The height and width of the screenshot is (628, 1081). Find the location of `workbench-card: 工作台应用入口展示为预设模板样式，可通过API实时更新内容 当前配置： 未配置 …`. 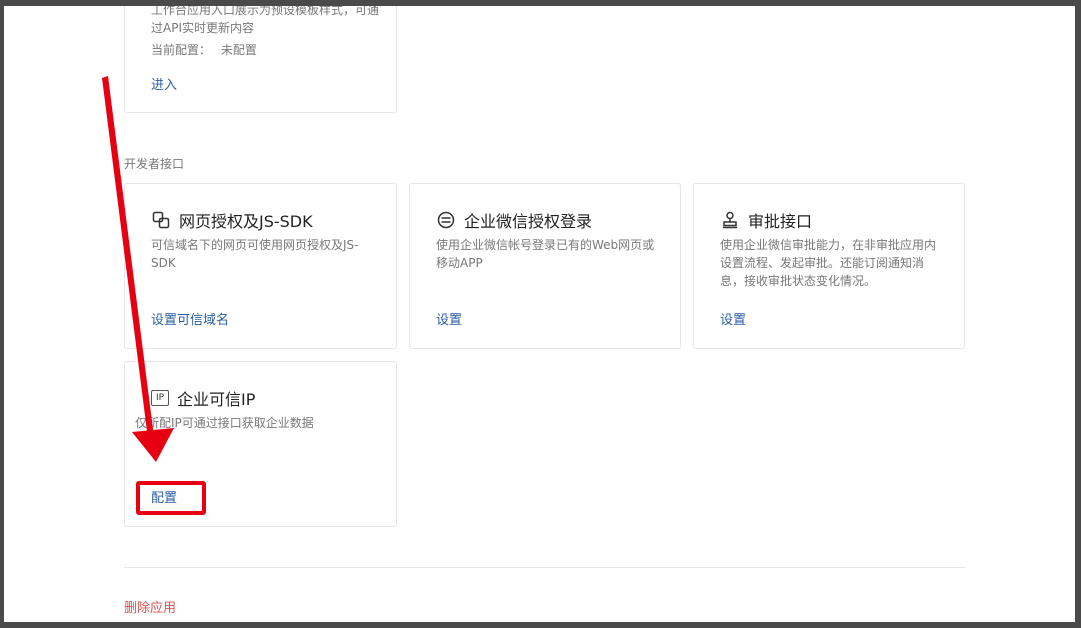

workbench-card: 工作台应用入口展示为预设模板样式，可通过API实时更新内容 当前配置： 未配置 … is located at coordinates (260, 56).